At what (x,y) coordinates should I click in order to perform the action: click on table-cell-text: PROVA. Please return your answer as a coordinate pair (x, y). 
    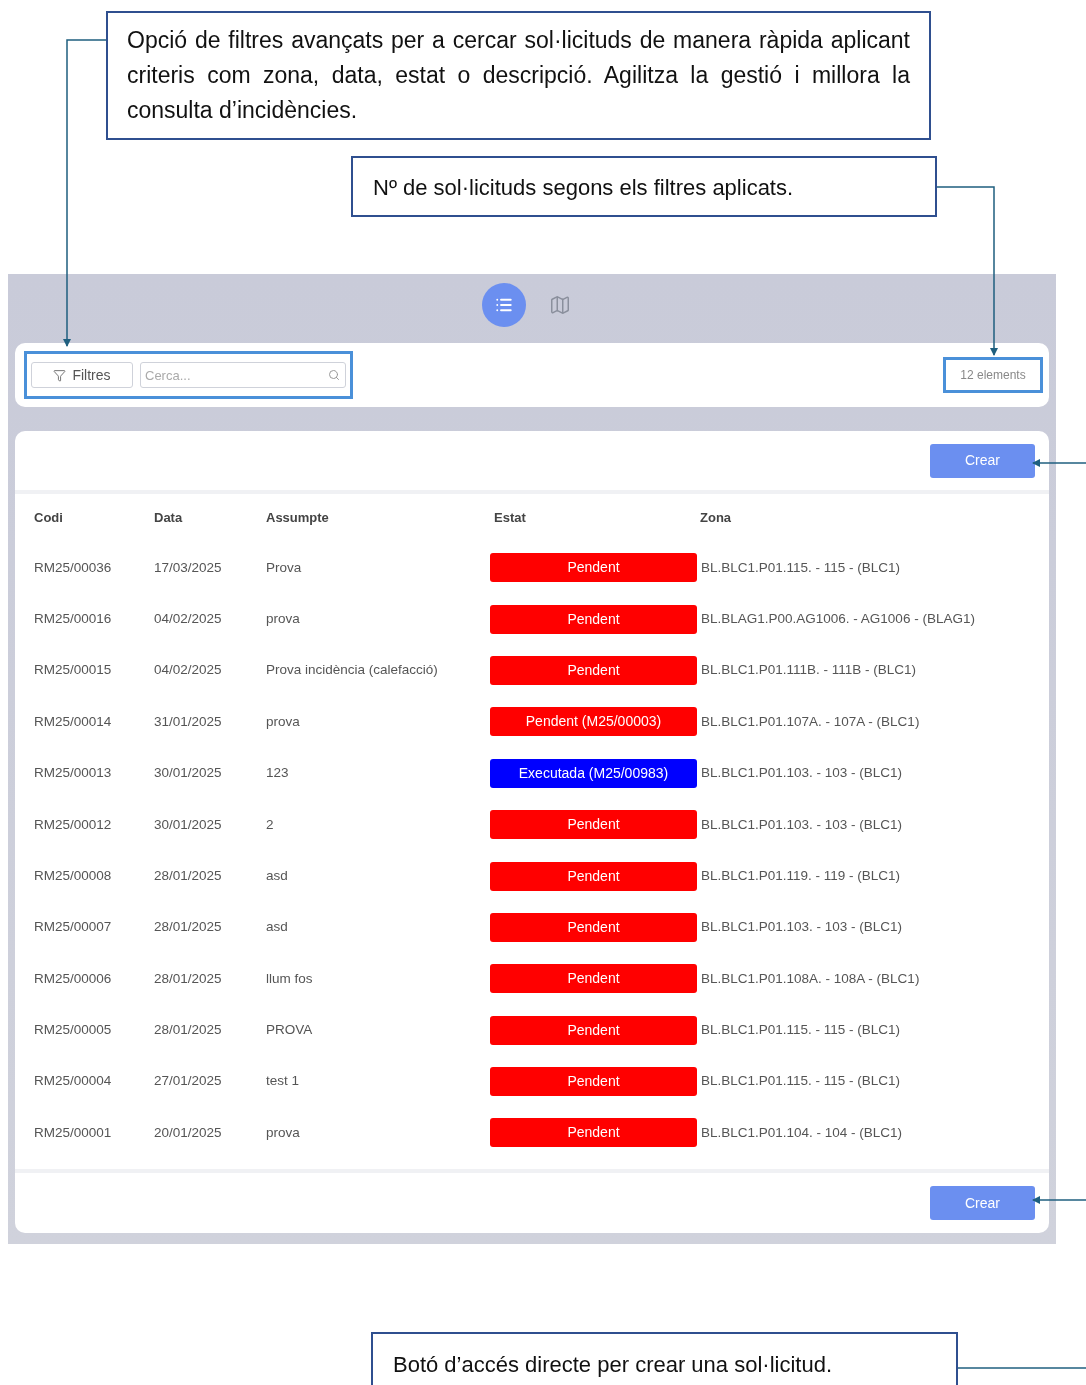
    Looking at the image, I should click on (290, 1030).